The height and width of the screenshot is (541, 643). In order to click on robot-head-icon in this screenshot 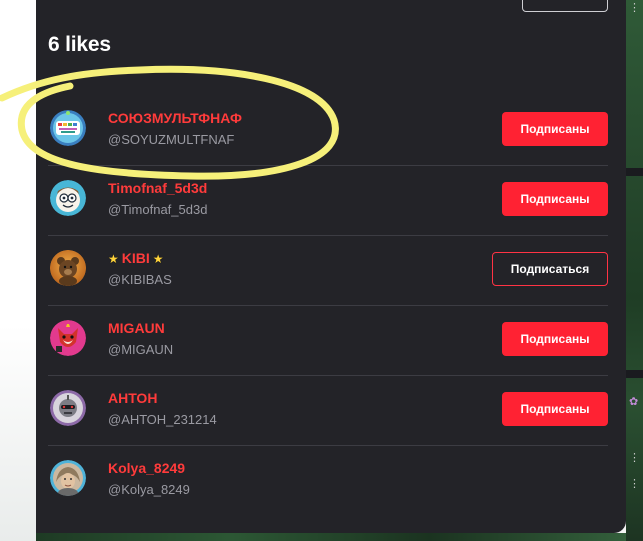, I will do `click(68, 408)`.